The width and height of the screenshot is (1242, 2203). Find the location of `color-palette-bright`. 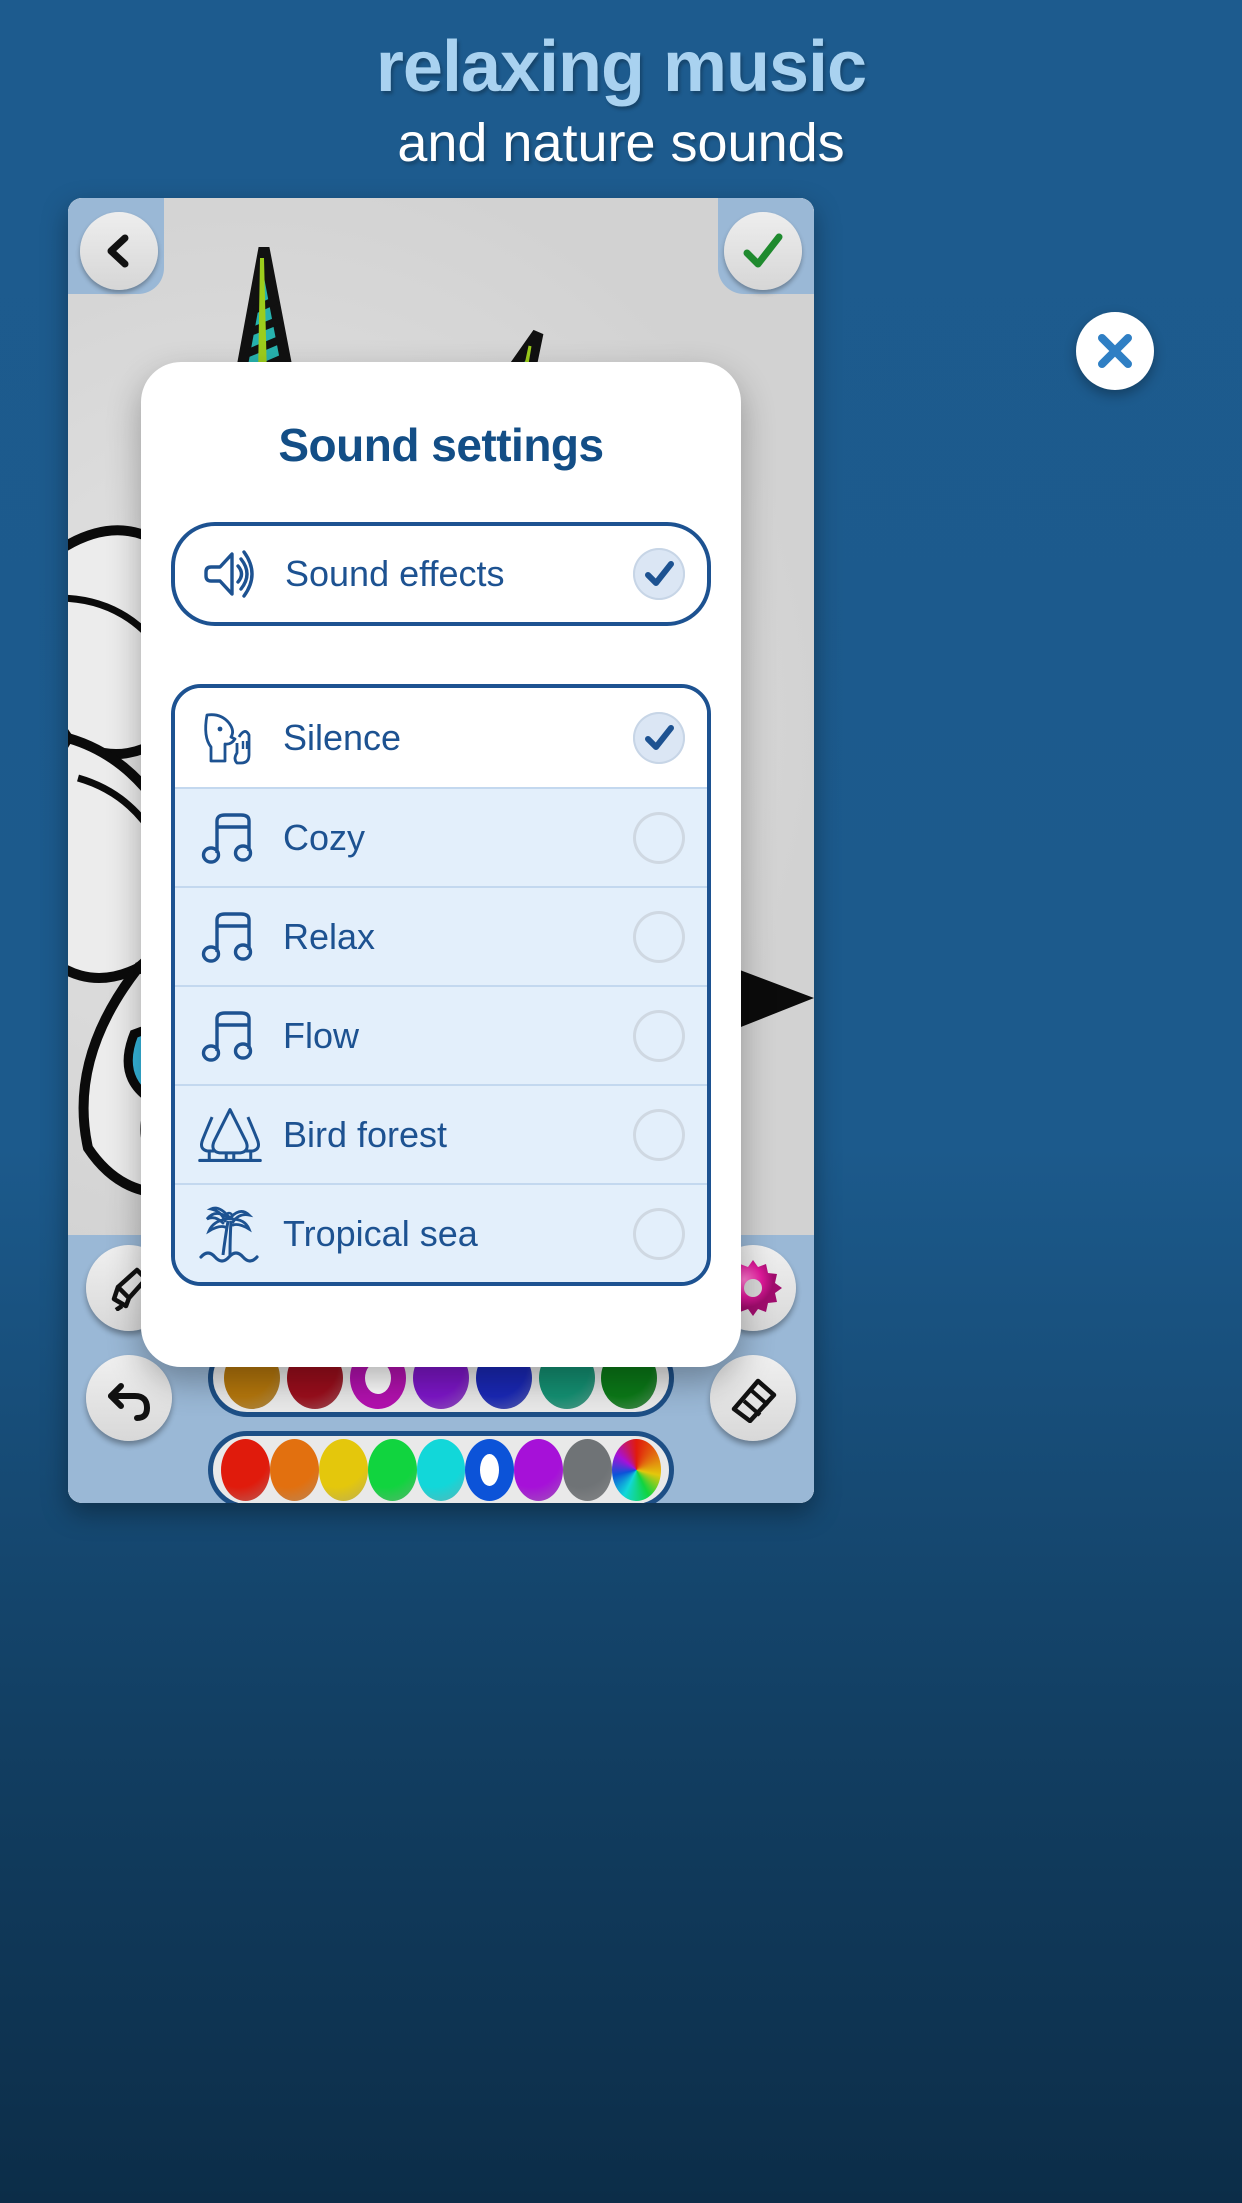

color-palette-bright is located at coordinates (441, 1467).